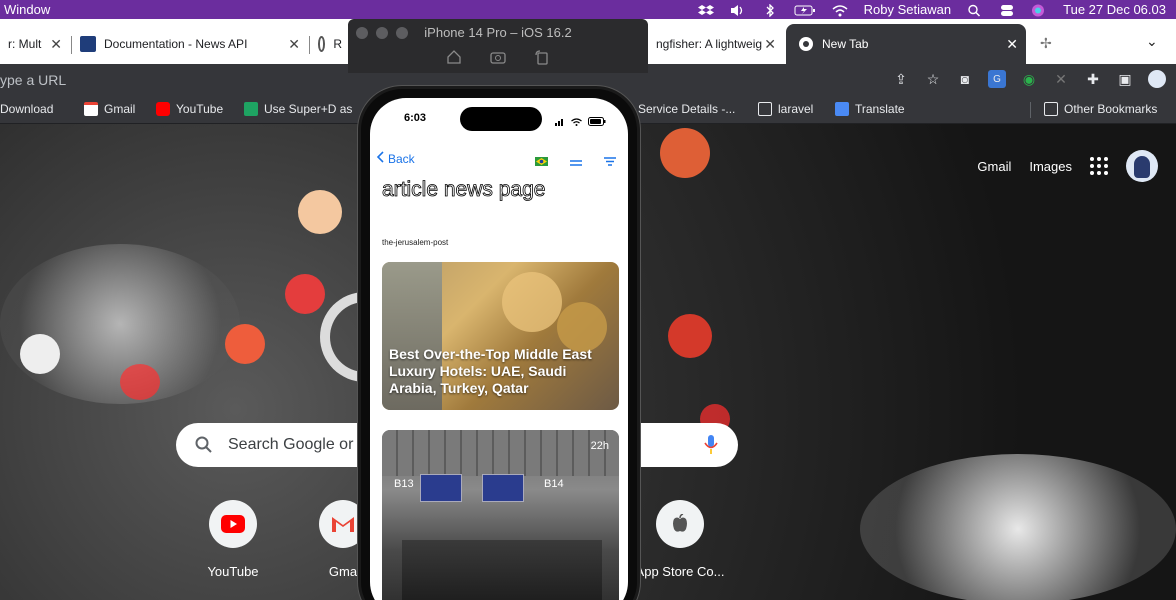  Describe the element at coordinates (965, 79) in the screenshot. I see `camera-extension-icon: ◙` at that location.